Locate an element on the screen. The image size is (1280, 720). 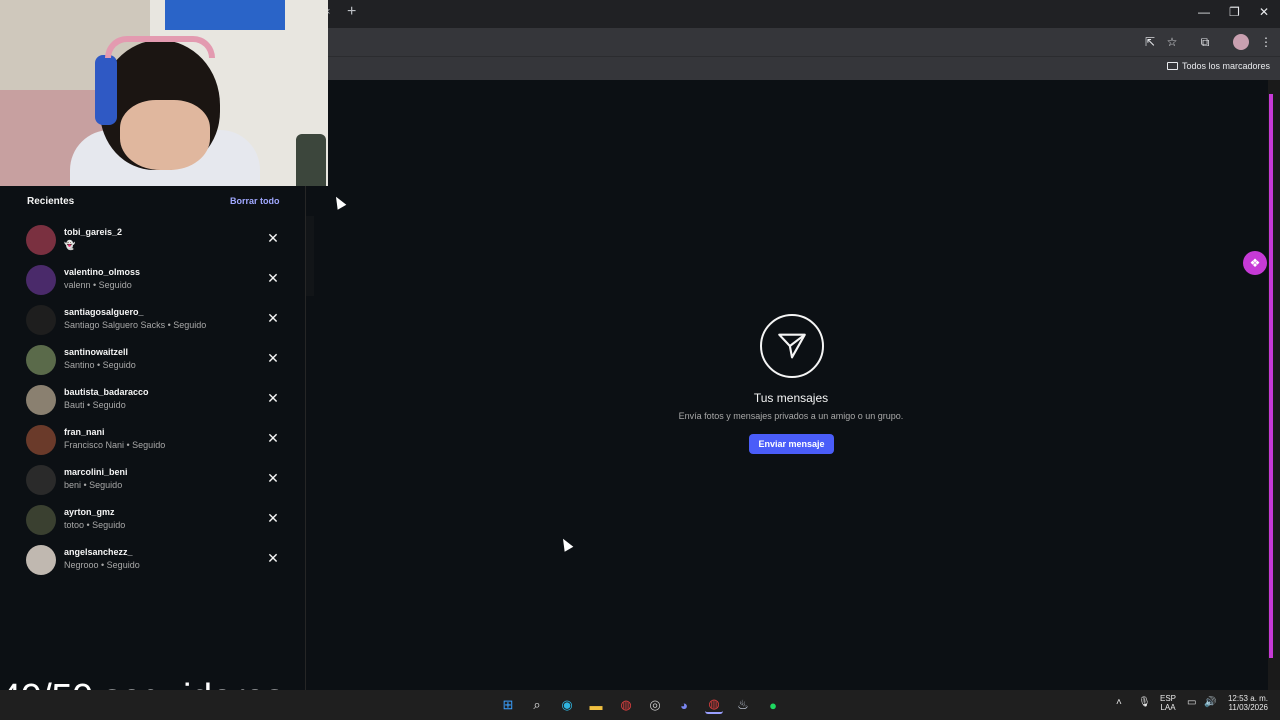
network-icon: ▭ is located at coordinates (1191, 703).